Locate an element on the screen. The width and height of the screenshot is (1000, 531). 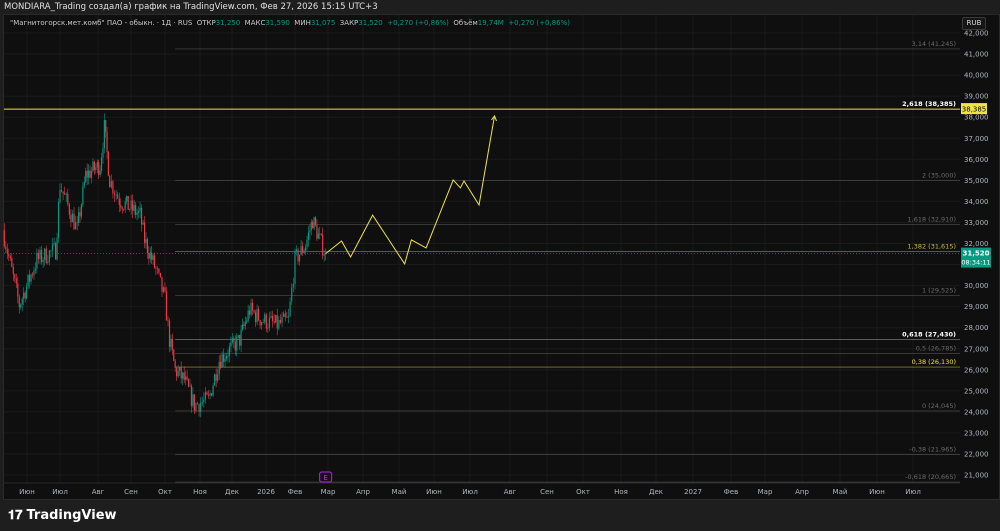
price-tick-label: 27,000 is located at coordinates (976, 349).